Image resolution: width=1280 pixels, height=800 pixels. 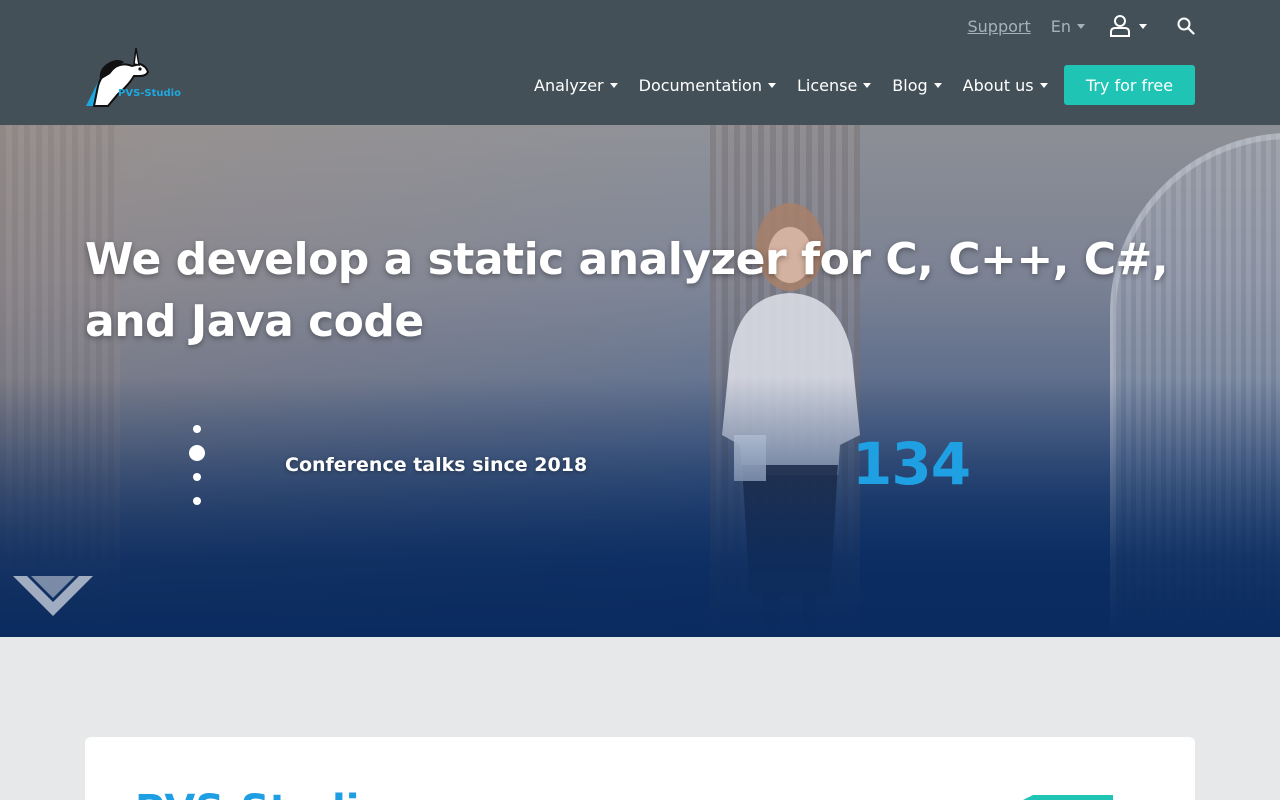 I want to click on language-selector: En, so click(x=1068, y=26).